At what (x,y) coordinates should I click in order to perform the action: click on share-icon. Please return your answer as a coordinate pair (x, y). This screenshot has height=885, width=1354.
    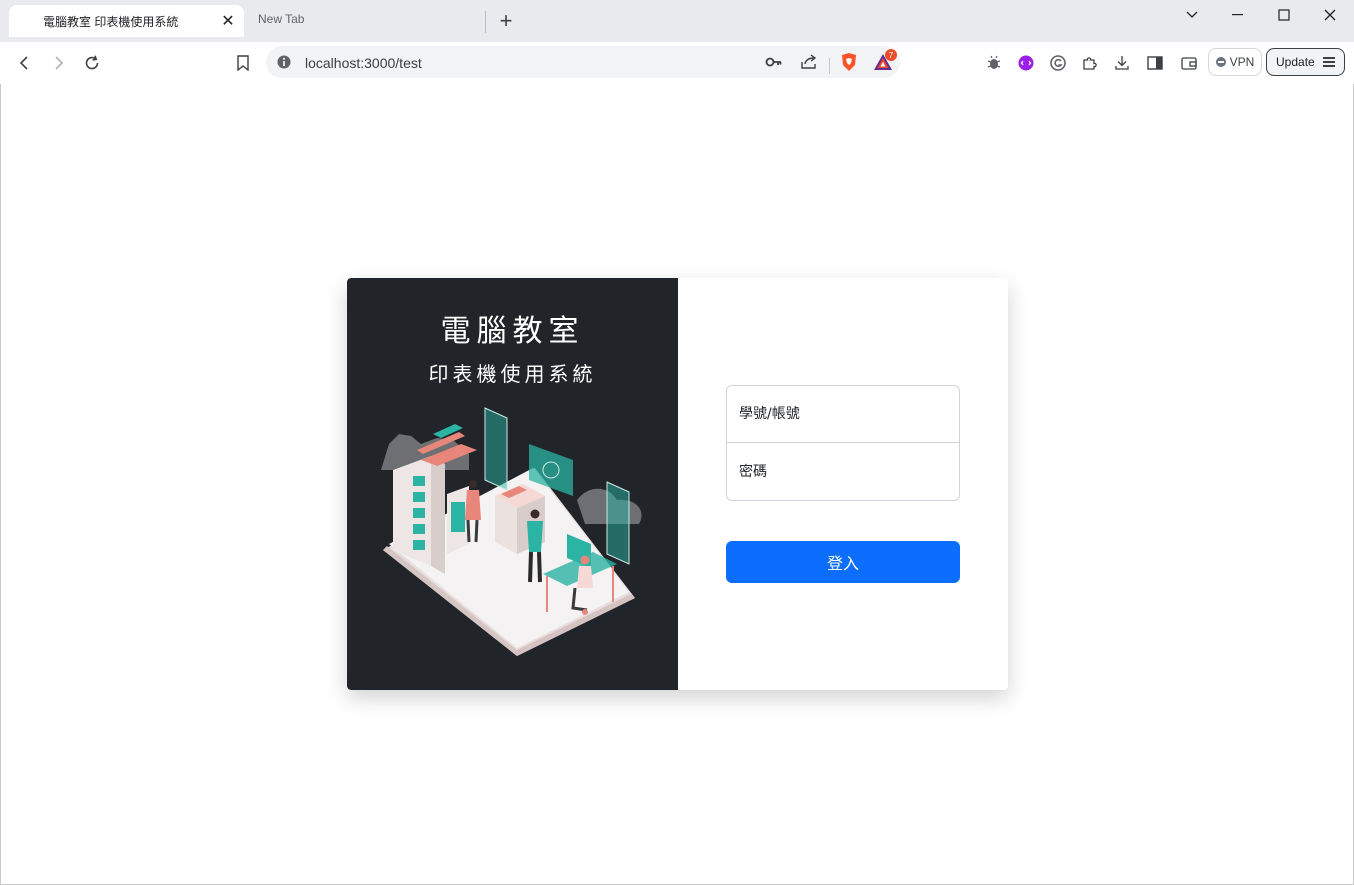
    Looking at the image, I should click on (809, 62).